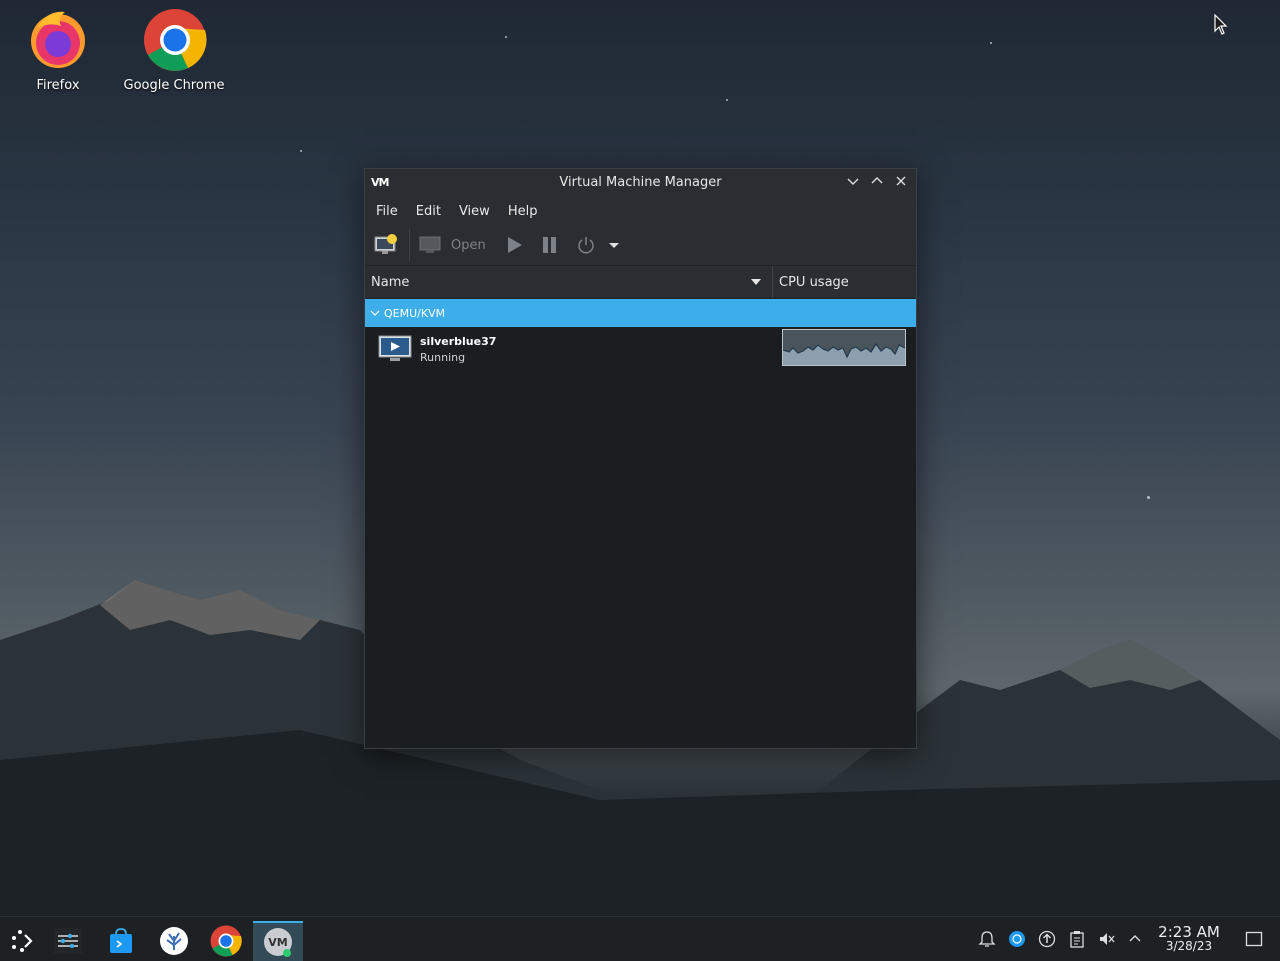 The image size is (1280, 961). I want to click on new-vm-button, so click(386, 245).